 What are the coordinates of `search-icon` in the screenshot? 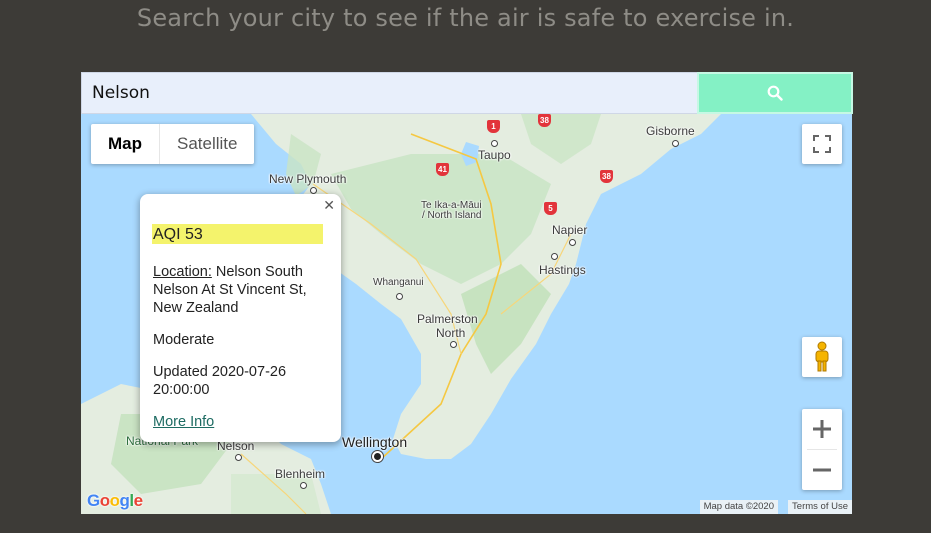 It's located at (775, 93).